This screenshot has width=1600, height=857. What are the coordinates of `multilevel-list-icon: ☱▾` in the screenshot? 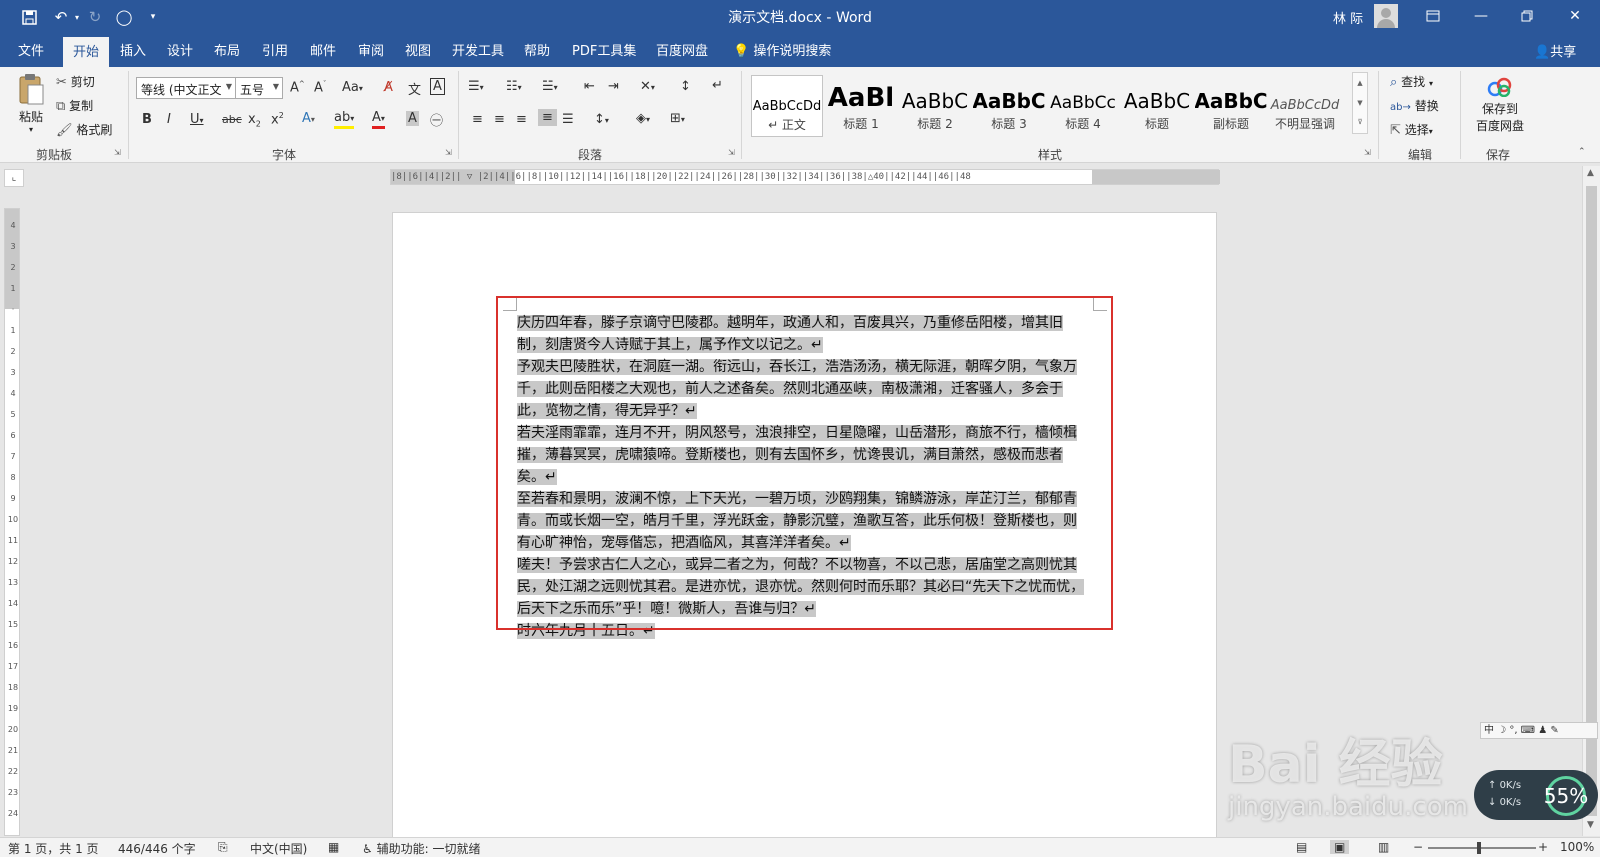 It's located at (550, 86).